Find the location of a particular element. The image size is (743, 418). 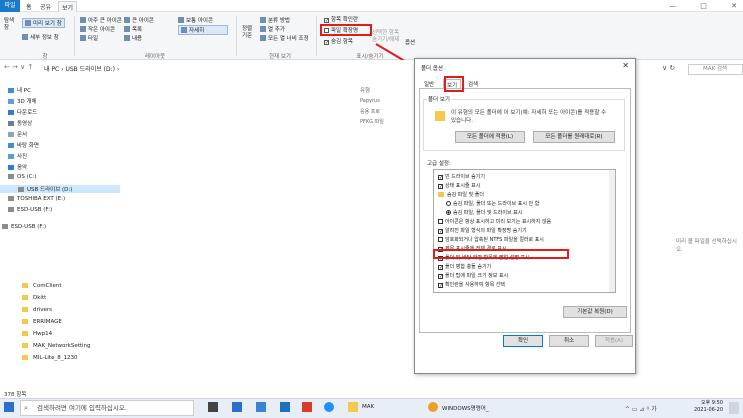

preview-pane-button: 미리 보기 창 is located at coordinates (43, 23).